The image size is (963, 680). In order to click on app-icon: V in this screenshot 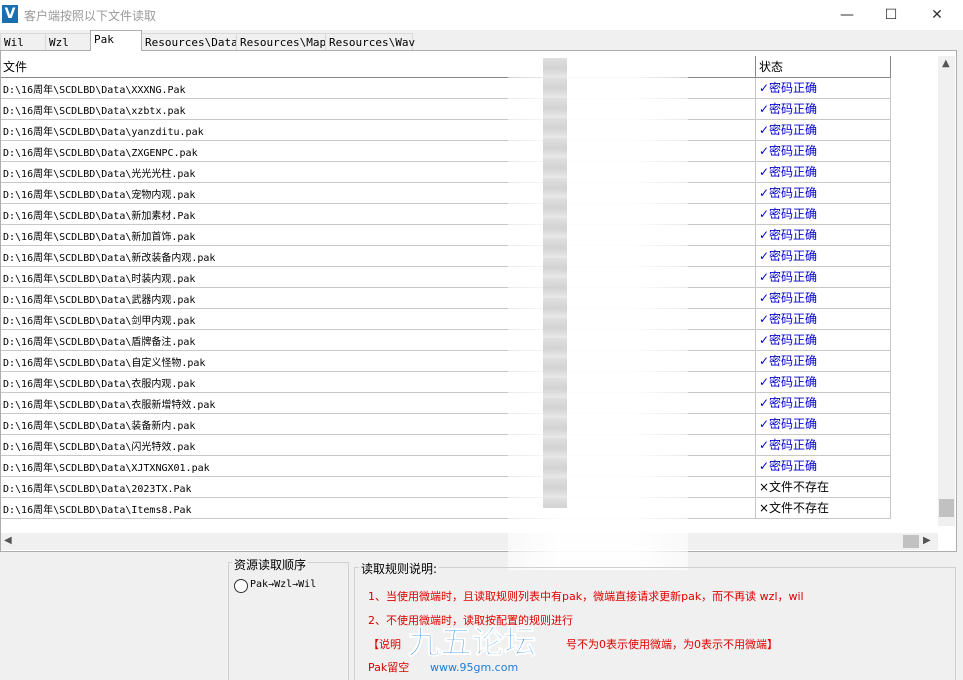, I will do `click(10, 14)`.